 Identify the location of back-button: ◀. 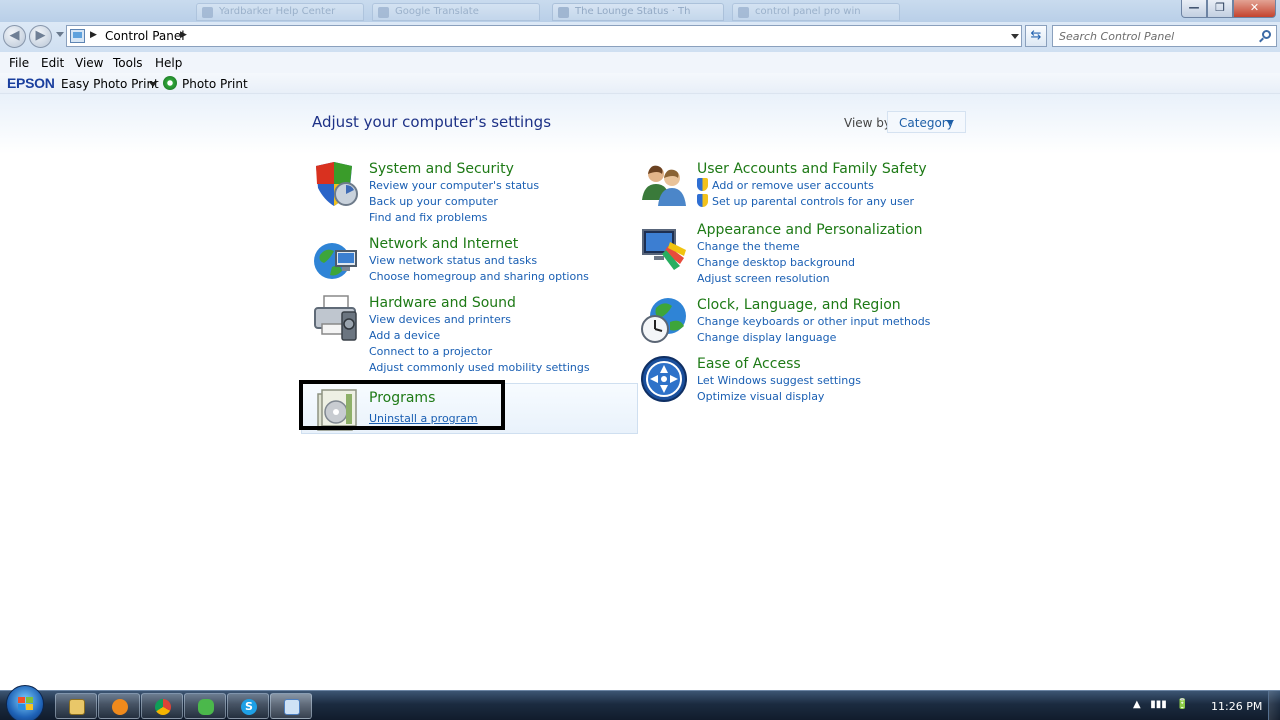
(14, 36).